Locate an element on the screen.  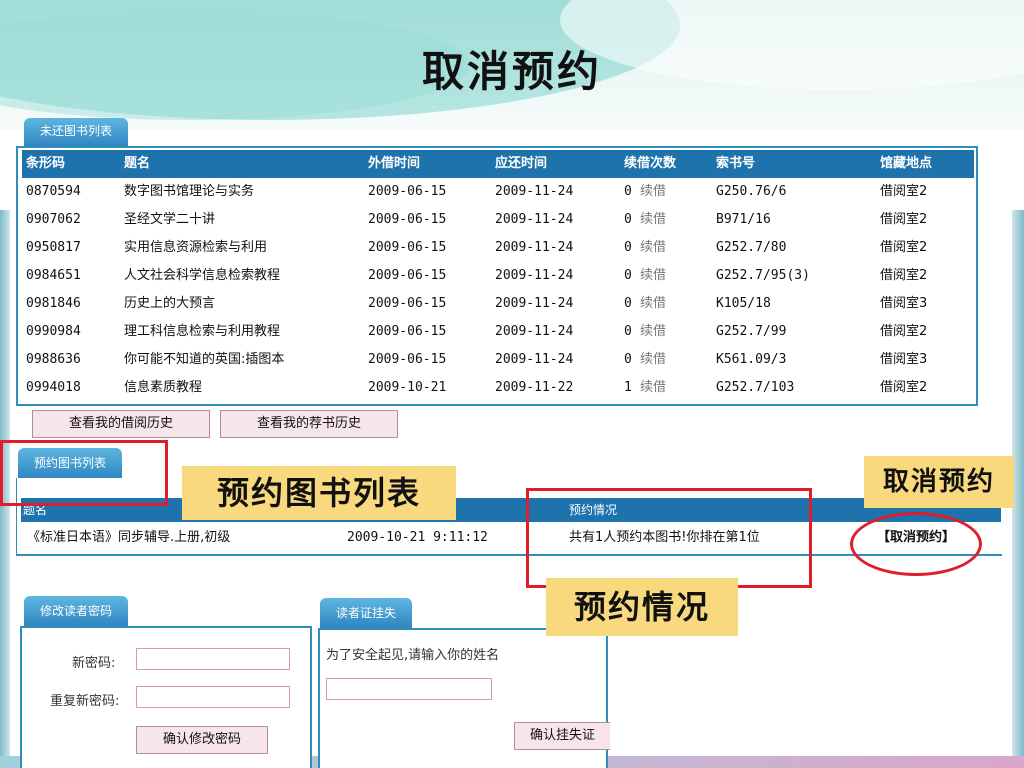
confirm-password-button: 确认修改密码 is located at coordinates (202, 740).